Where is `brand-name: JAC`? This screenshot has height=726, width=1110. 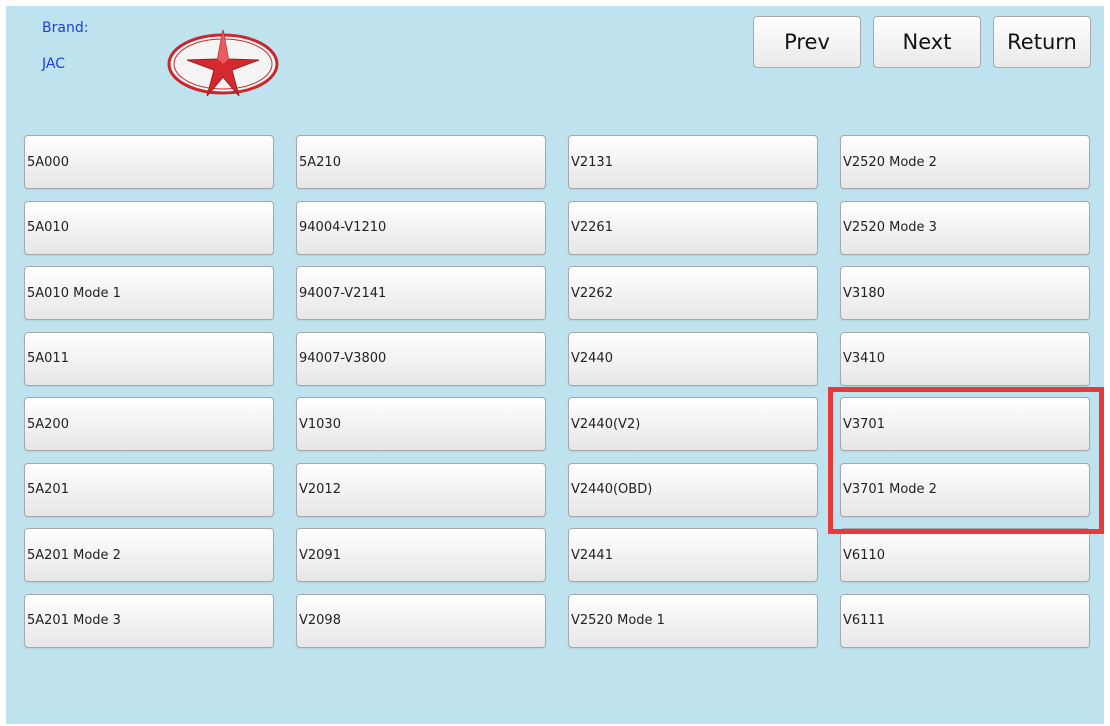 brand-name: JAC is located at coordinates (53, 64).